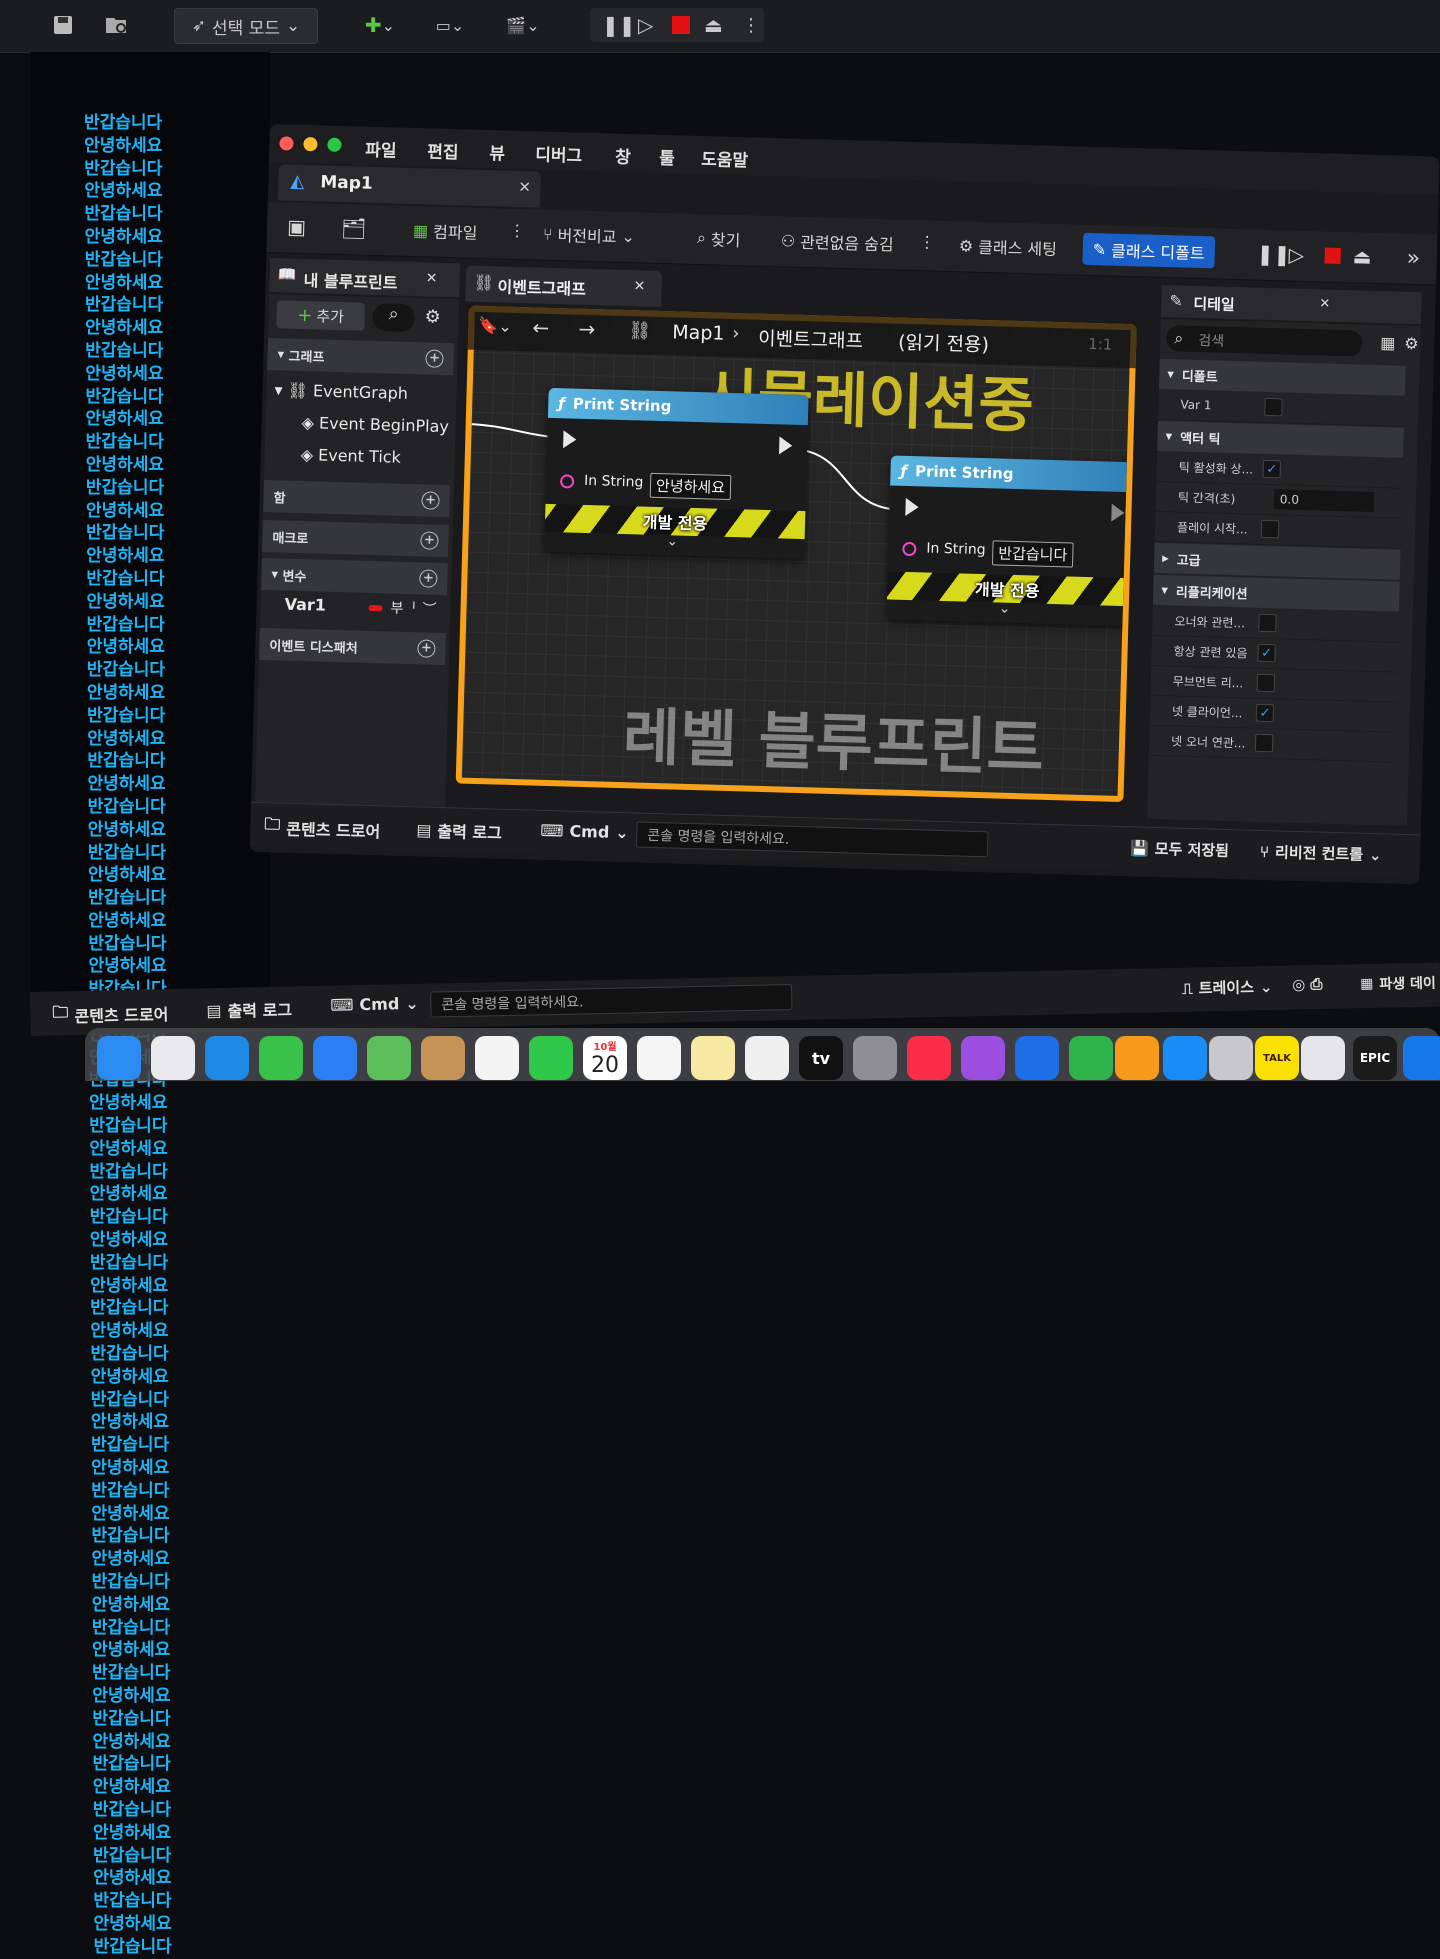  I want to click on launchpad-icon, so click(173, 1058).